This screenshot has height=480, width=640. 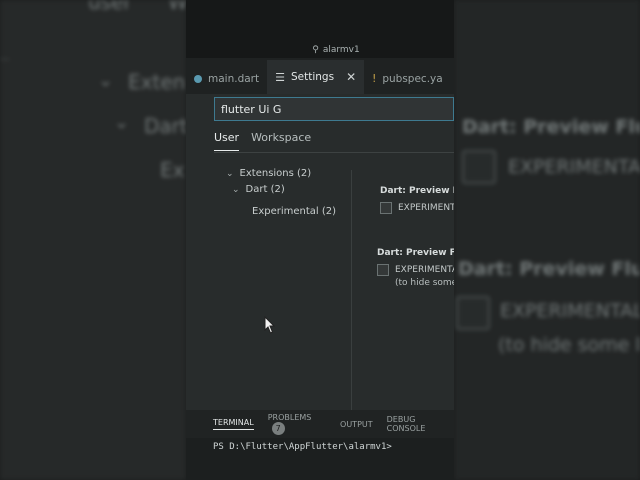 What do you see at coordinates (334, 109) in the screenshot?
I see `settings-search-input: flutter Ui G` at bounding box center [334, 109].